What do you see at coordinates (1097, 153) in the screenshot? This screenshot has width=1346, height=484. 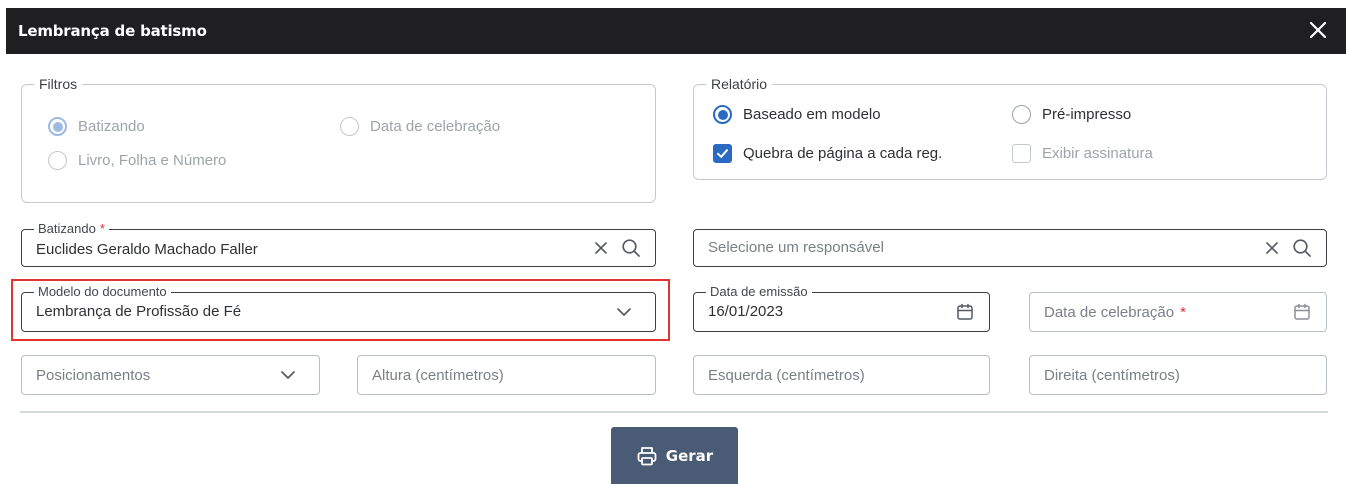 I see `checkbox-exibir-assinatura-label: Exibir assinatura` at bounding box center [1097, 153].